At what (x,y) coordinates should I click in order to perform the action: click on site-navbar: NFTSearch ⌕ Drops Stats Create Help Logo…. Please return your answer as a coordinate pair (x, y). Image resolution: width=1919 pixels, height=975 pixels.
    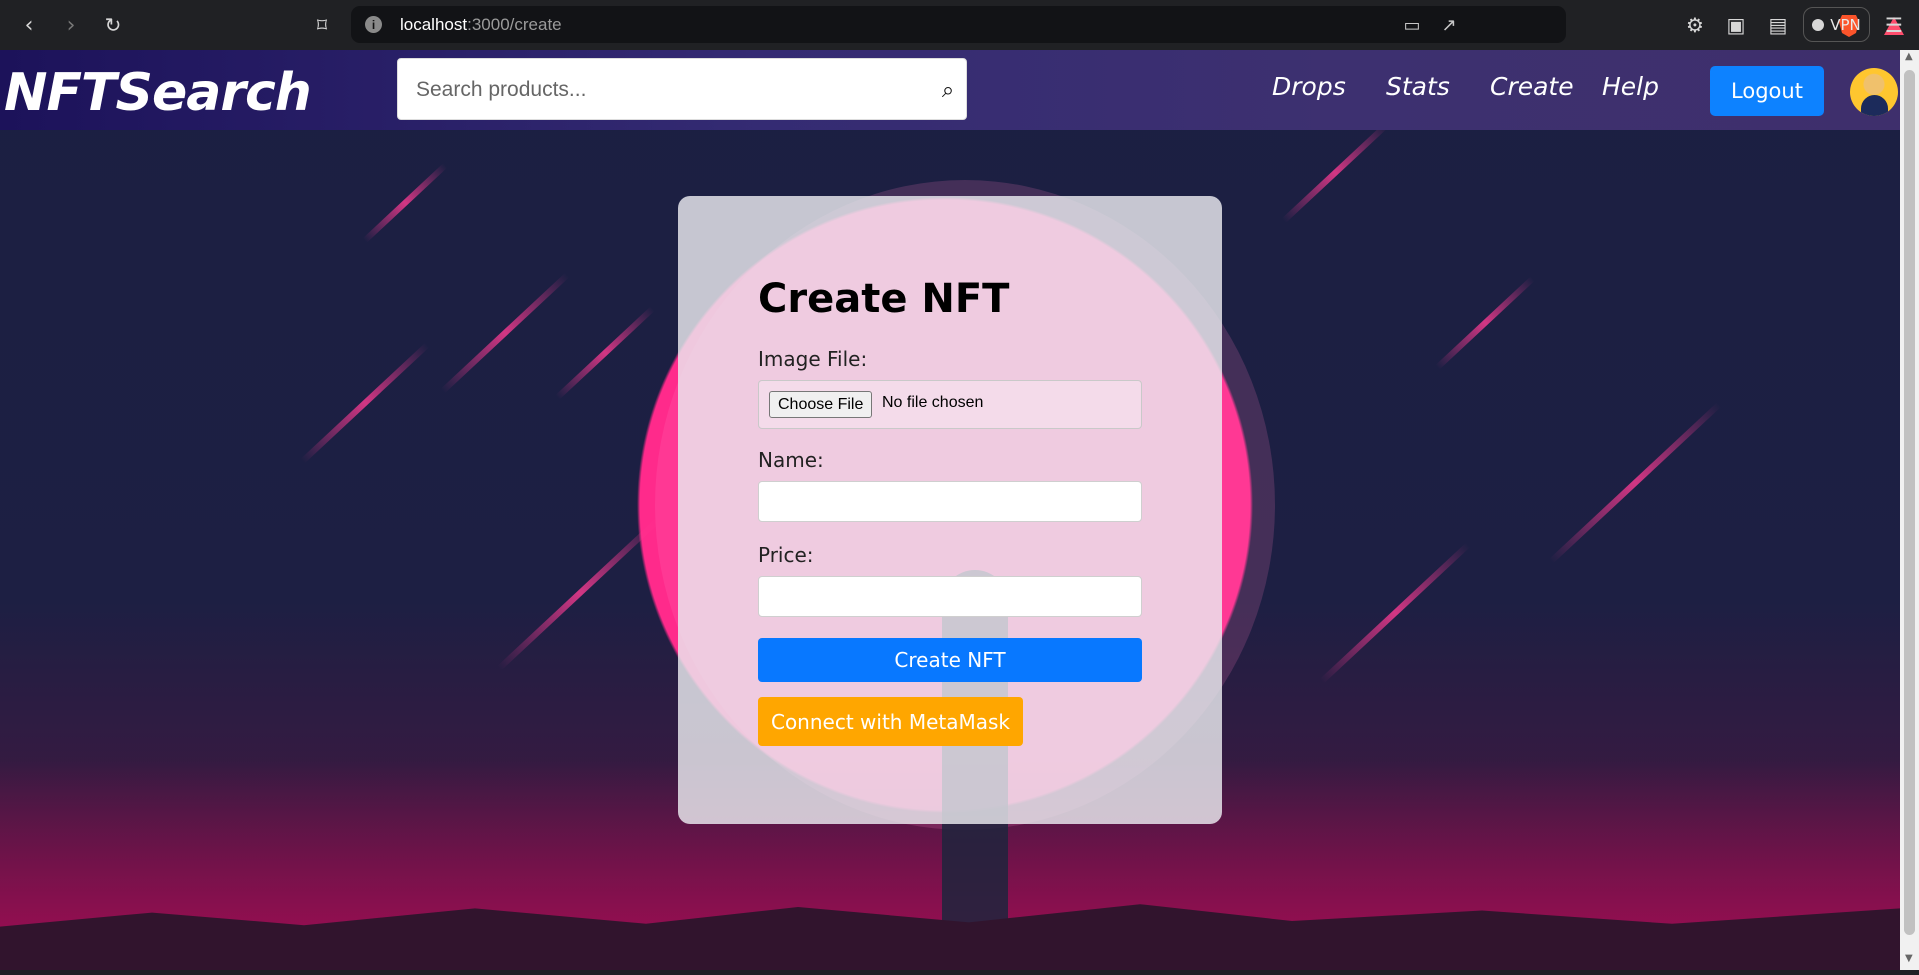
    Looking at the image, I should click on (950, 90).